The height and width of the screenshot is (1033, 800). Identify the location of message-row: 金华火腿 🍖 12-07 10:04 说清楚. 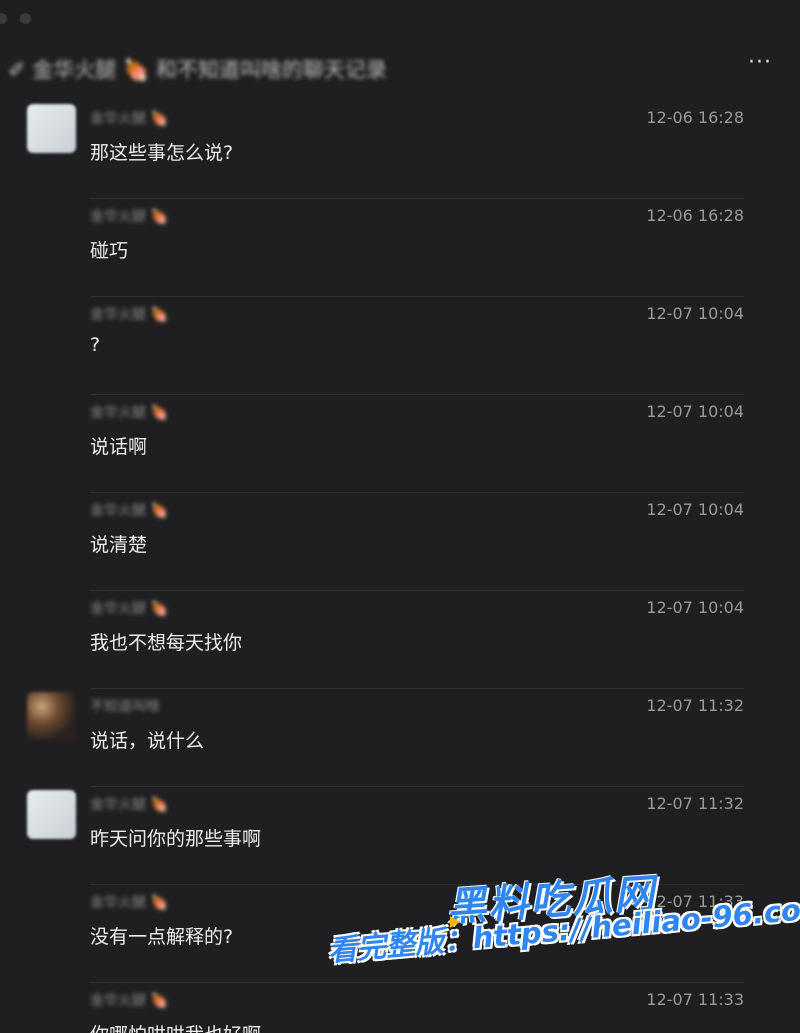
(400, 541).